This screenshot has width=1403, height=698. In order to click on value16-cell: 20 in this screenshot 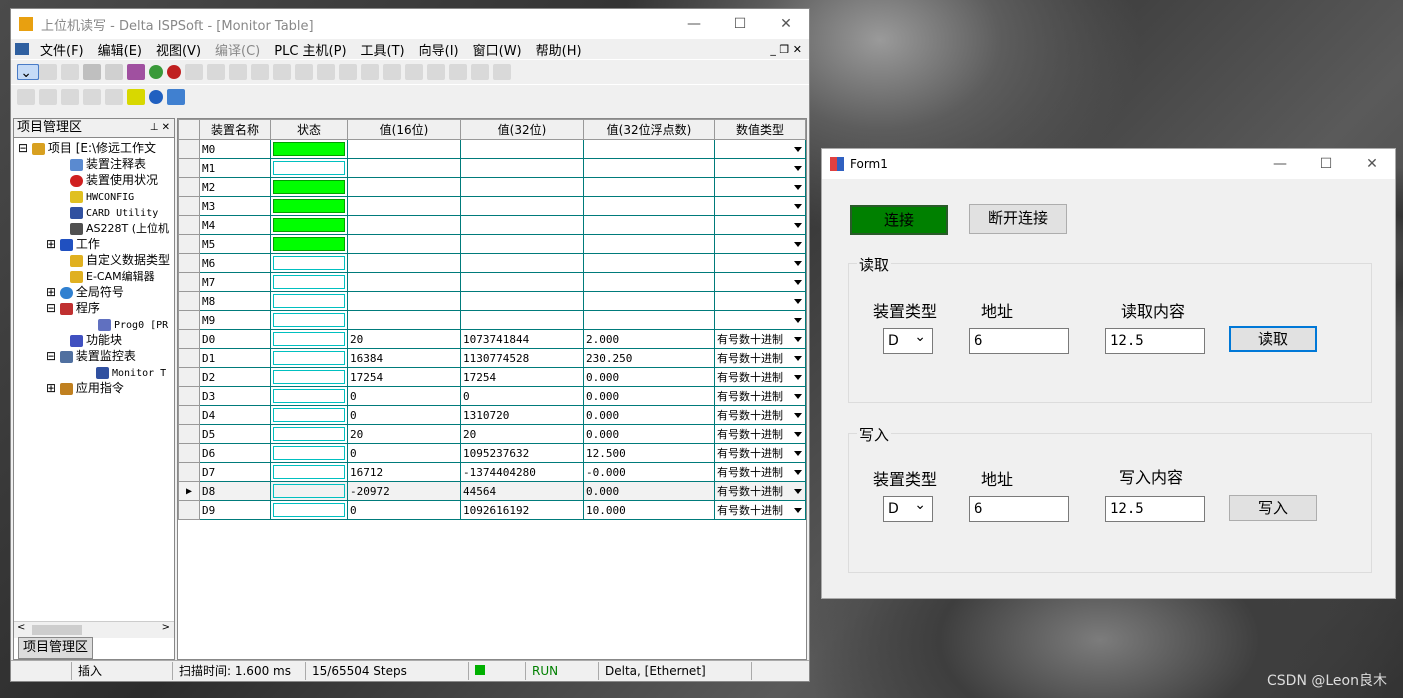, I will do `click(404, 434)`.